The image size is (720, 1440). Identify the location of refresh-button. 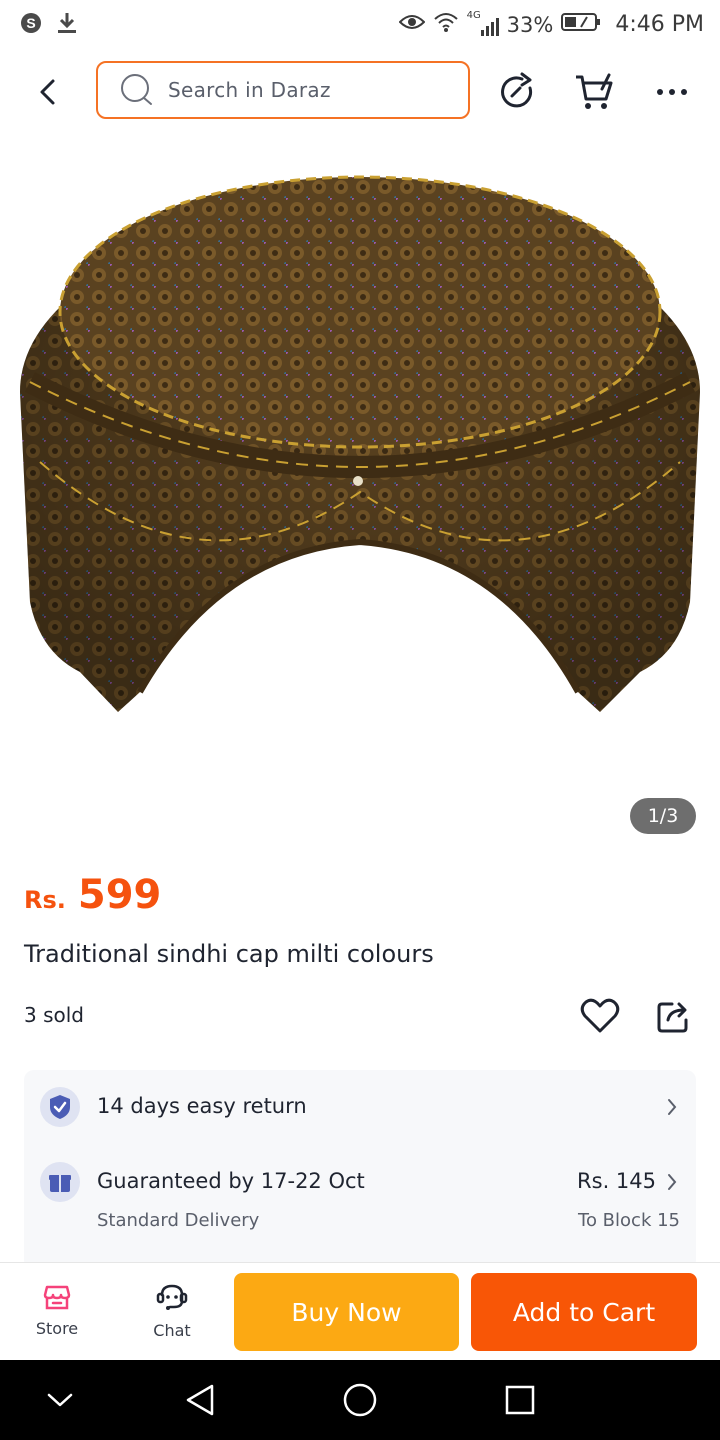
(518, 92).